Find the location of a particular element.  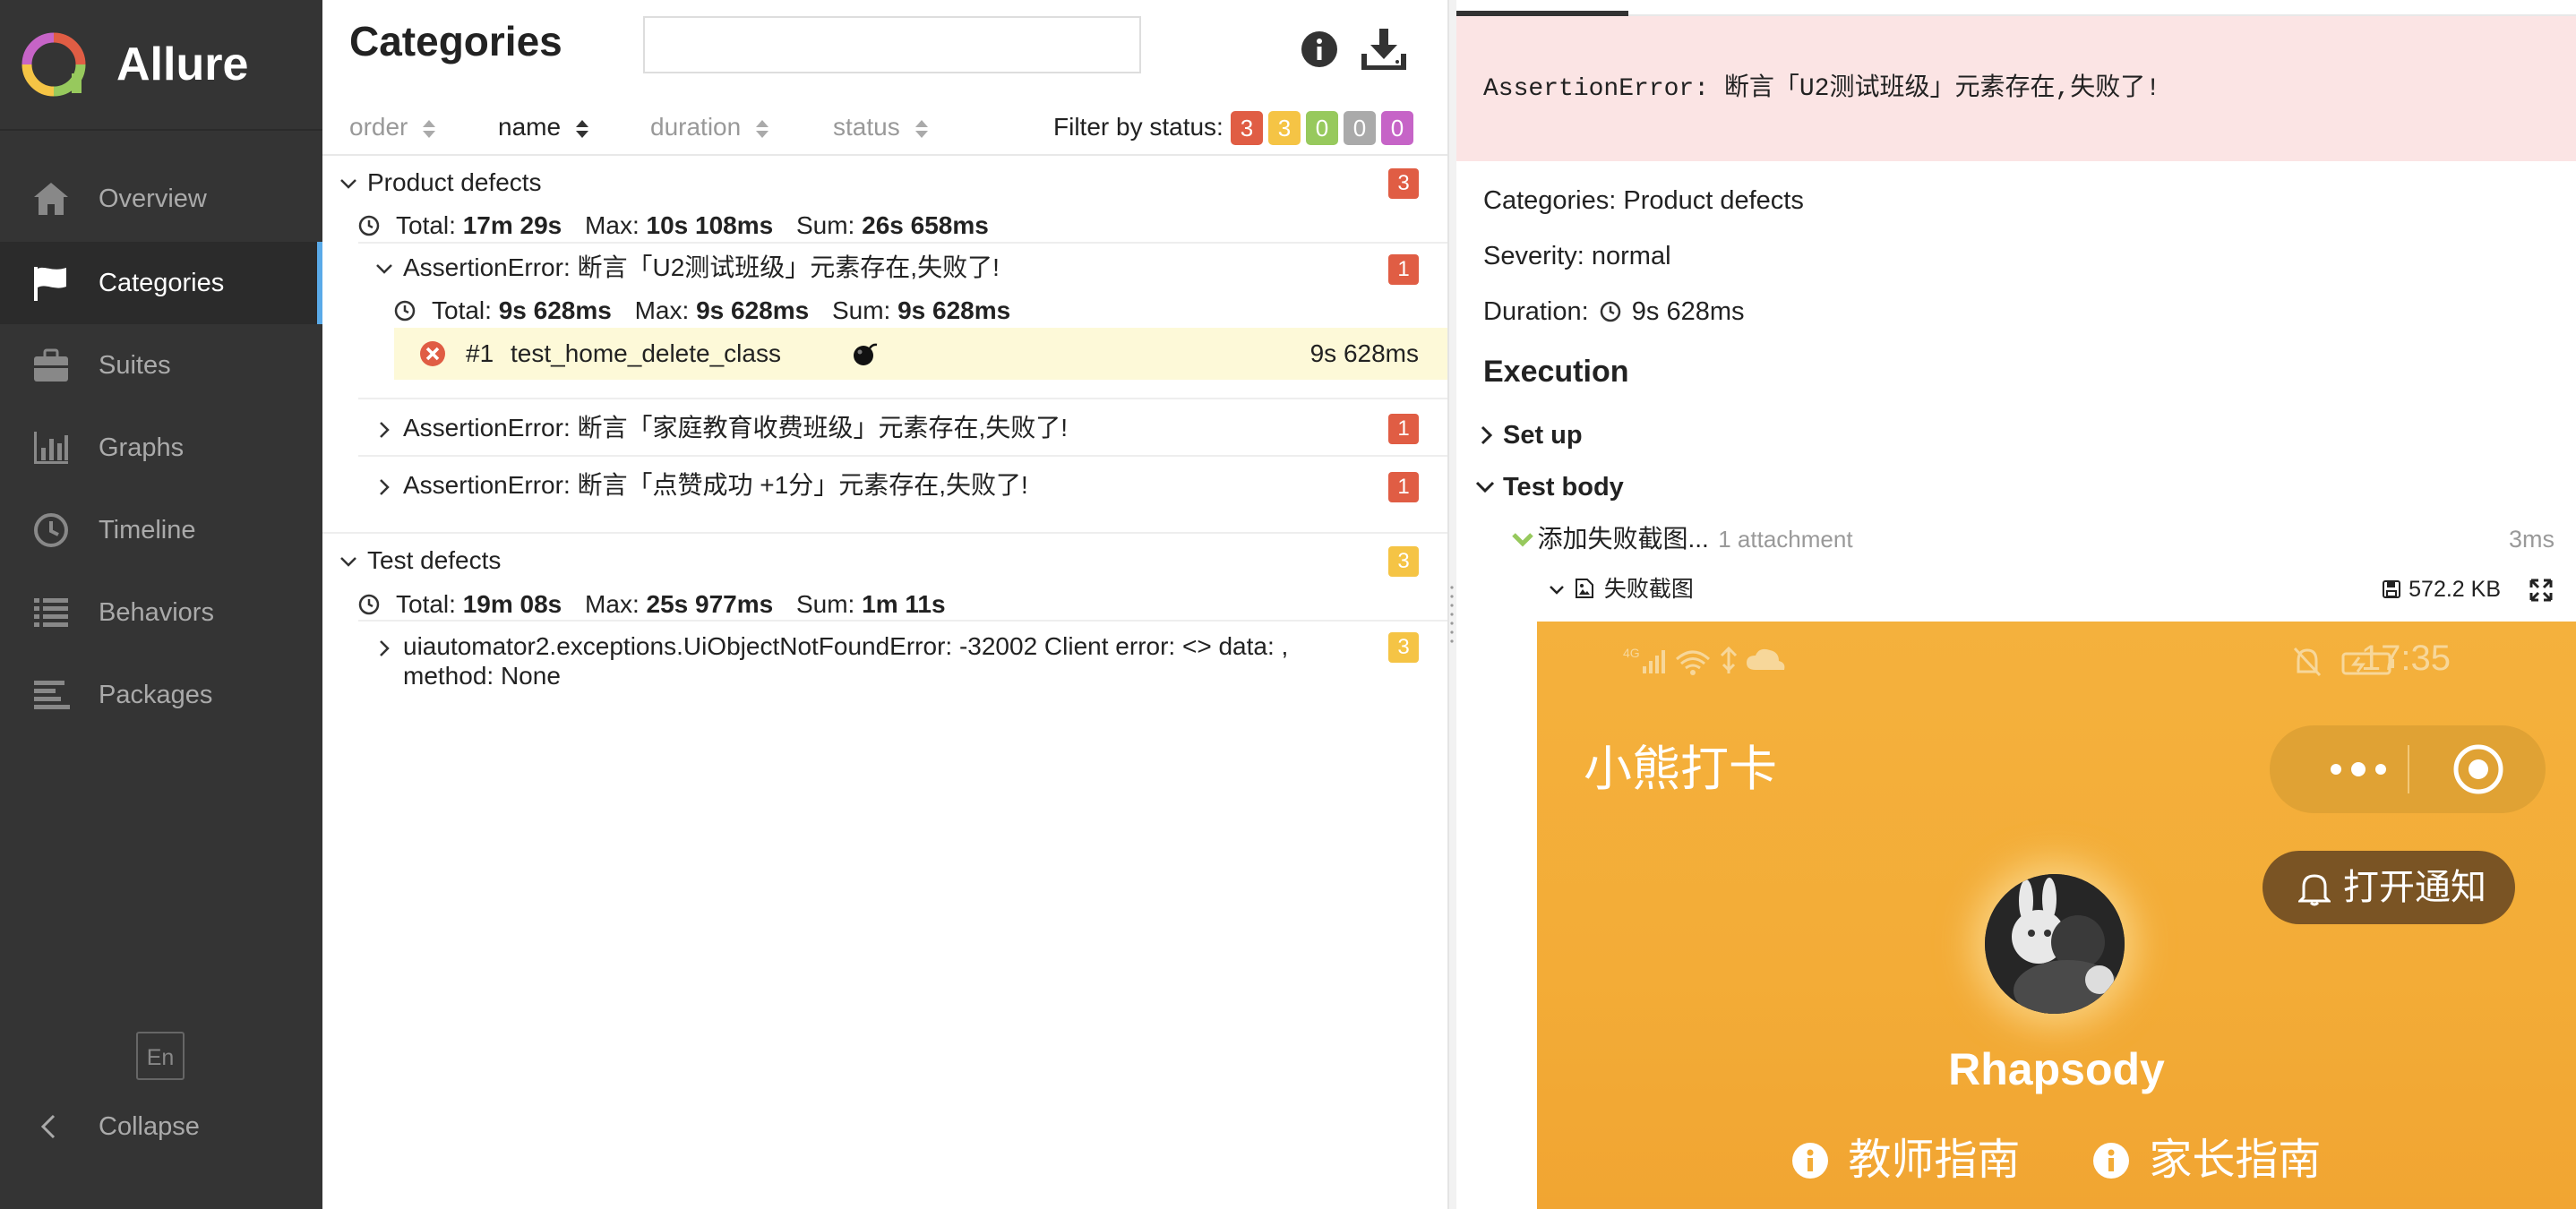

sidebar-item-timeline: Timeline is located at coordinates (161, 530).